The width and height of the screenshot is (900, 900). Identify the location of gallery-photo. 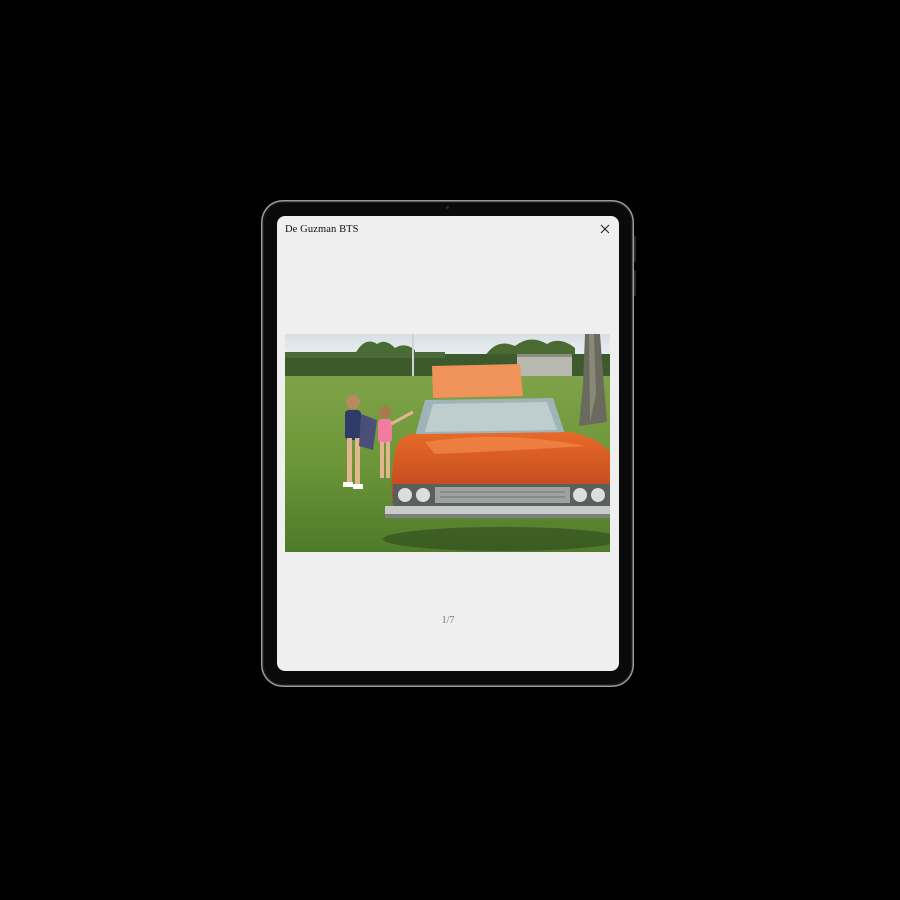
(447, 443).